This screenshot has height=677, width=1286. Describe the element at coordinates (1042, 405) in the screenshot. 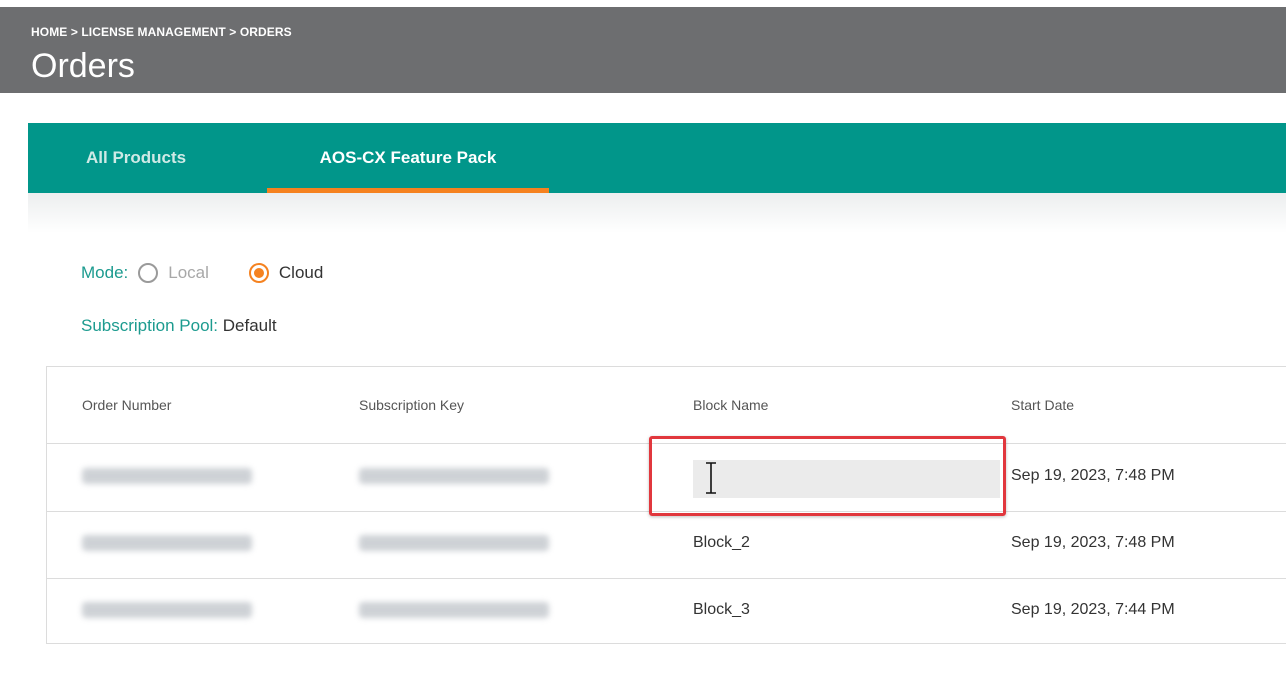

I see `column-header-start-date: Start Date` at that location.